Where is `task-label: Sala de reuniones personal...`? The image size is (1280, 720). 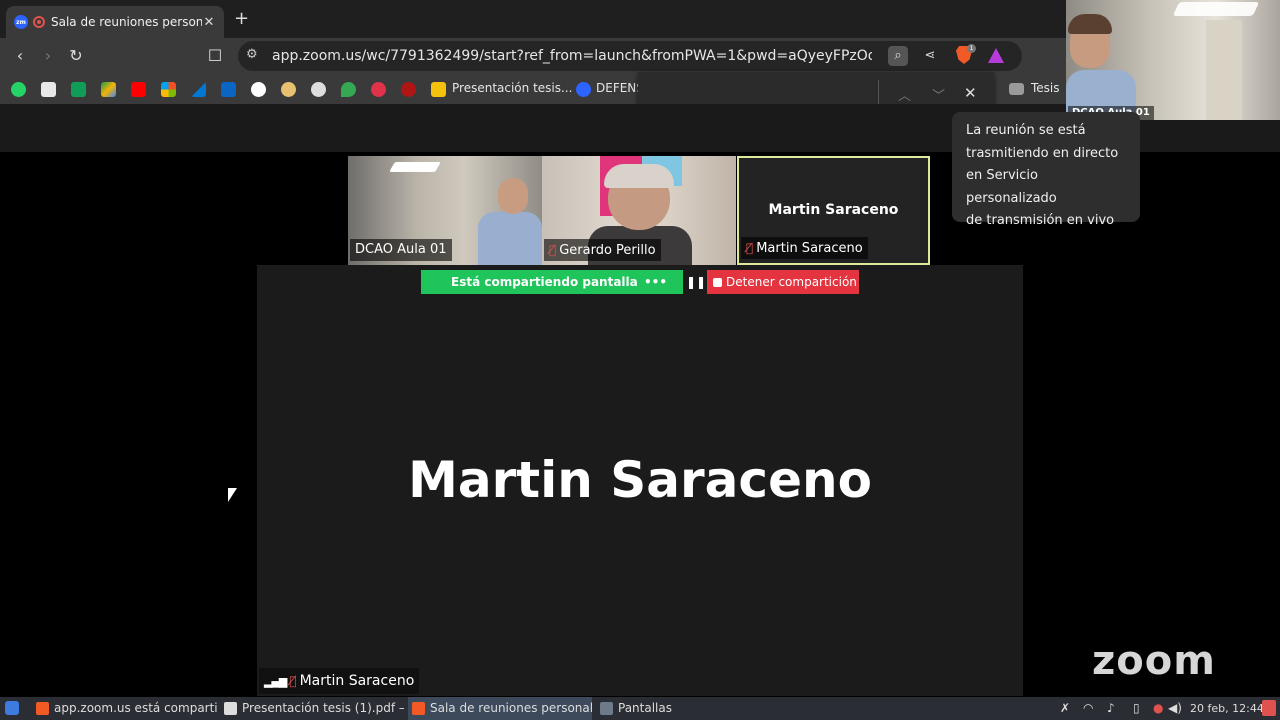 task-label: Sala de reuniones personal... is located at coordinates (511, 708).